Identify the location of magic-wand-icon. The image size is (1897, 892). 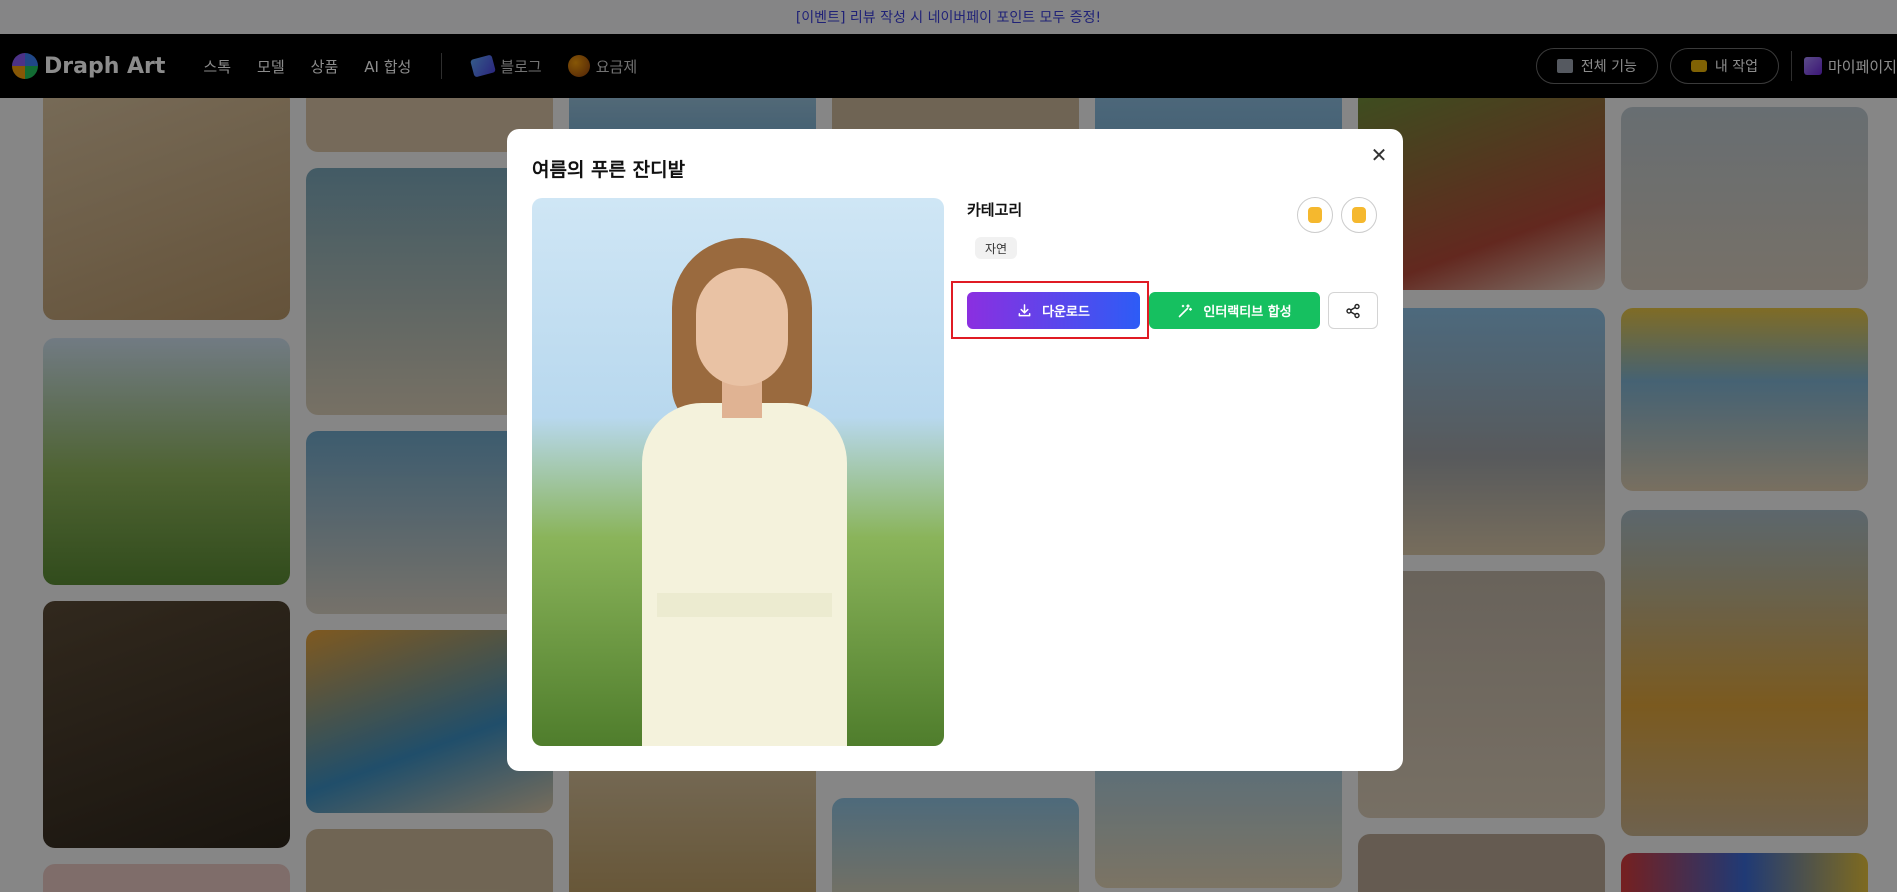
(1186, 310).